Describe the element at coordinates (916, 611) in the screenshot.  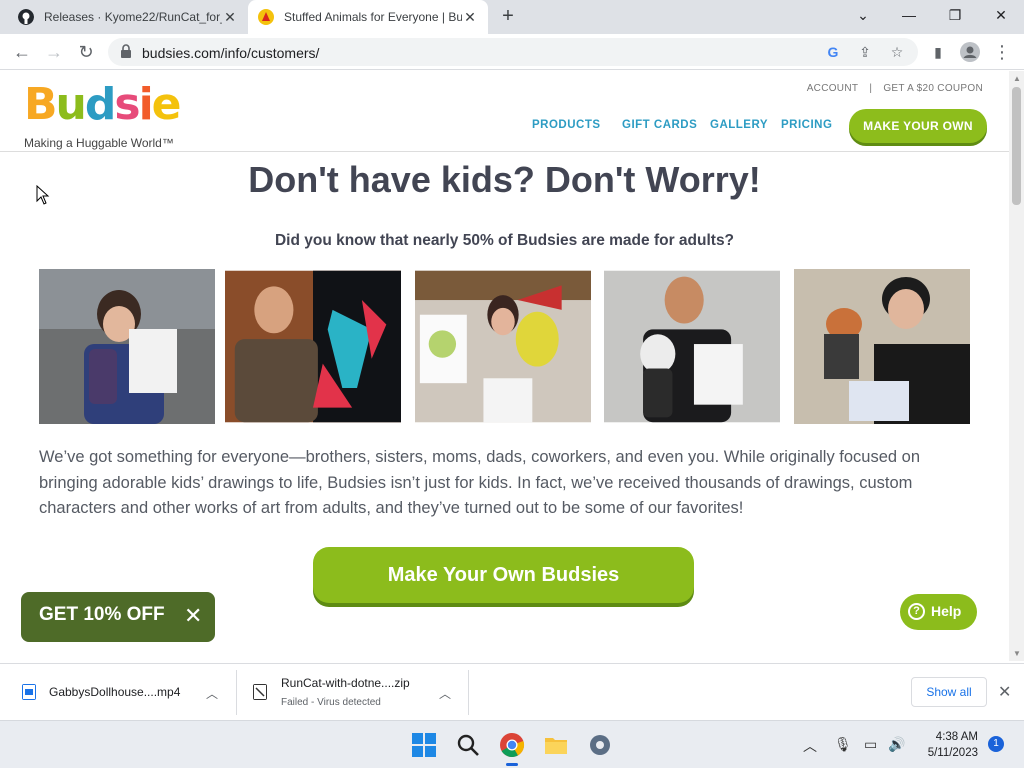
I see `help-icon: ?` at that location.